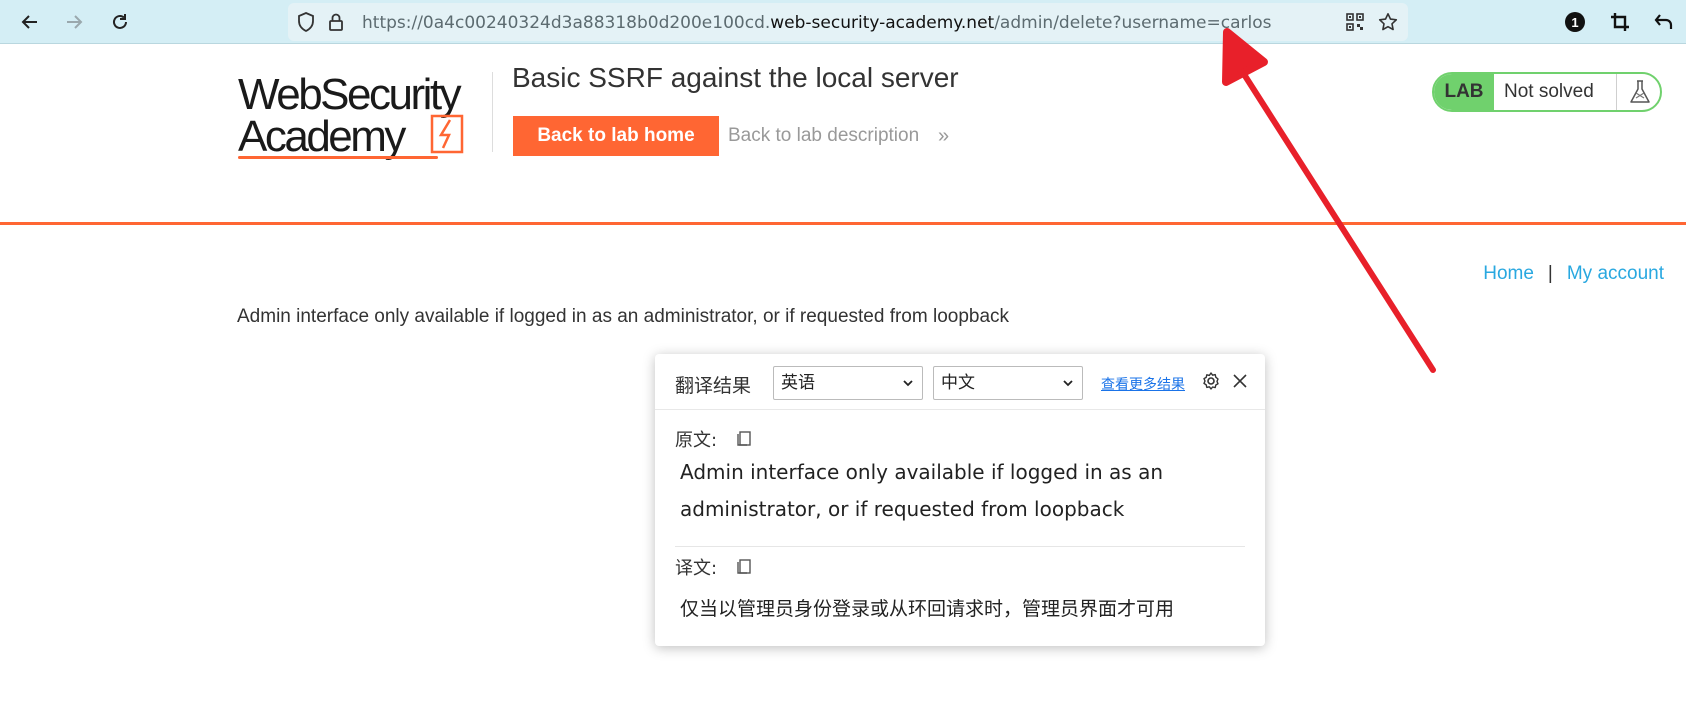 Image resolution: width=1686 pixels, height=706 pixels. I want to click on lock-icon, so click(336, 22).